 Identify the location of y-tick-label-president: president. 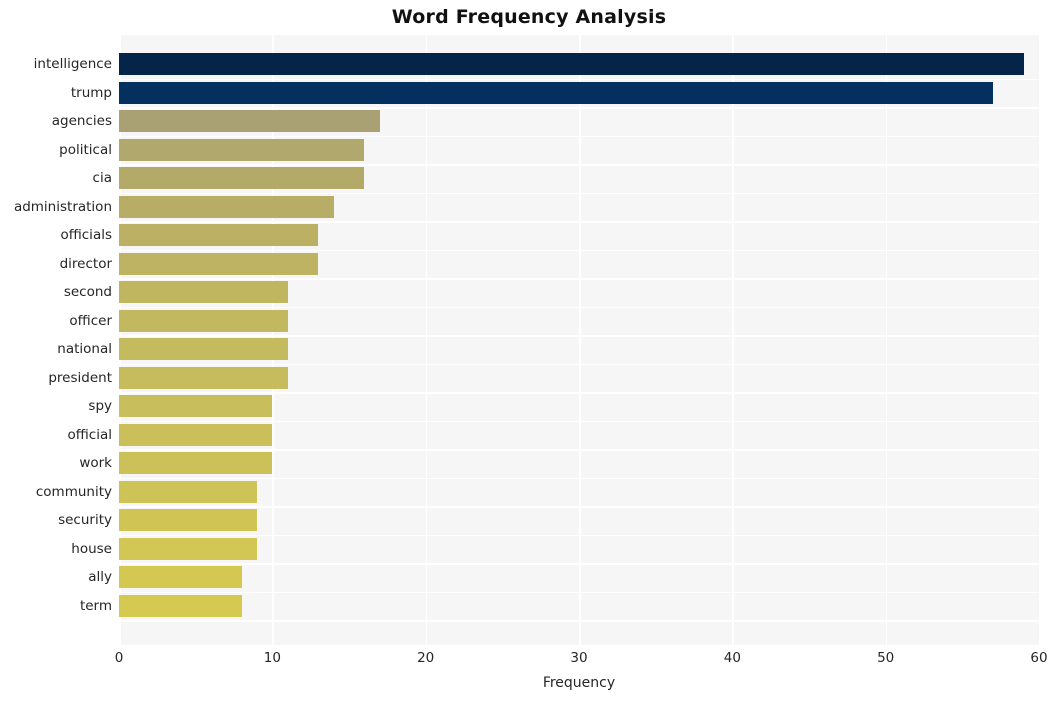
(80, 377).